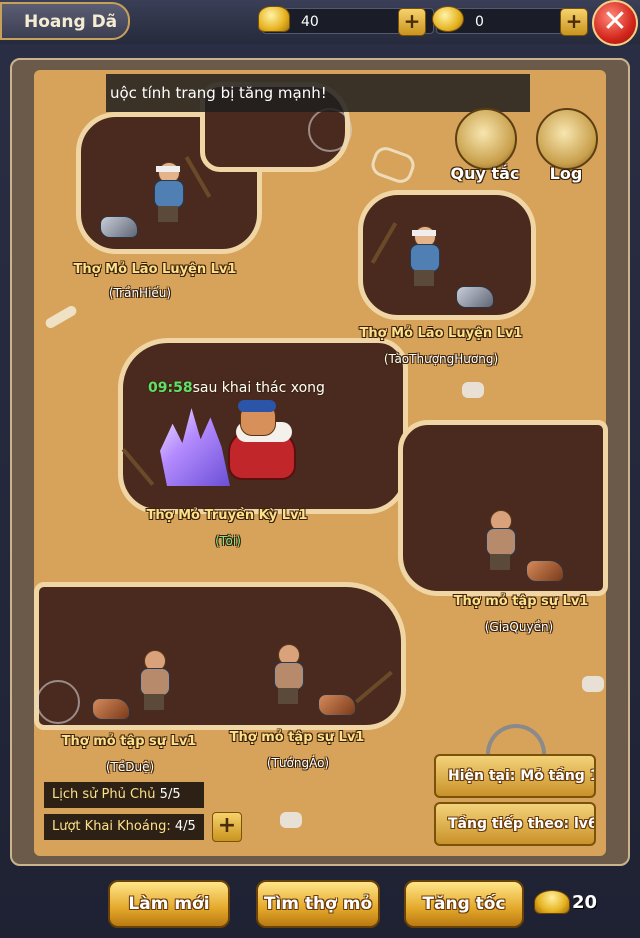 This screenshot has height=938, width=640. What do you see at coordinates (258, 388) in the screenshot?
I see `timer-text: sau khai thác xong` at bounding box center [258, 388].